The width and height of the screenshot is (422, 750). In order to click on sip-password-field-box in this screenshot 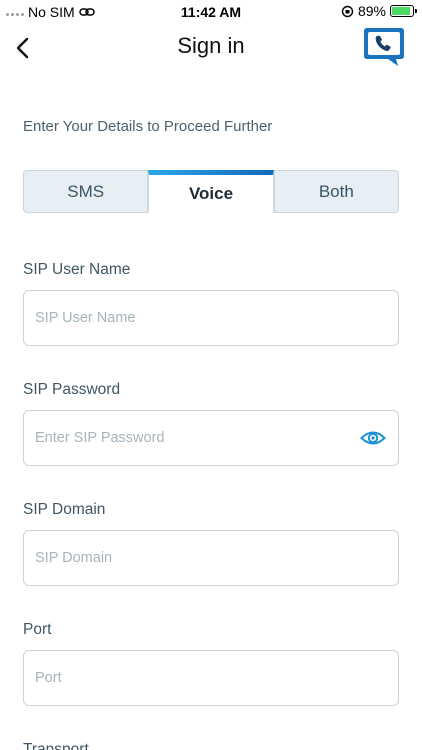, I will do `click(211, 438)`.